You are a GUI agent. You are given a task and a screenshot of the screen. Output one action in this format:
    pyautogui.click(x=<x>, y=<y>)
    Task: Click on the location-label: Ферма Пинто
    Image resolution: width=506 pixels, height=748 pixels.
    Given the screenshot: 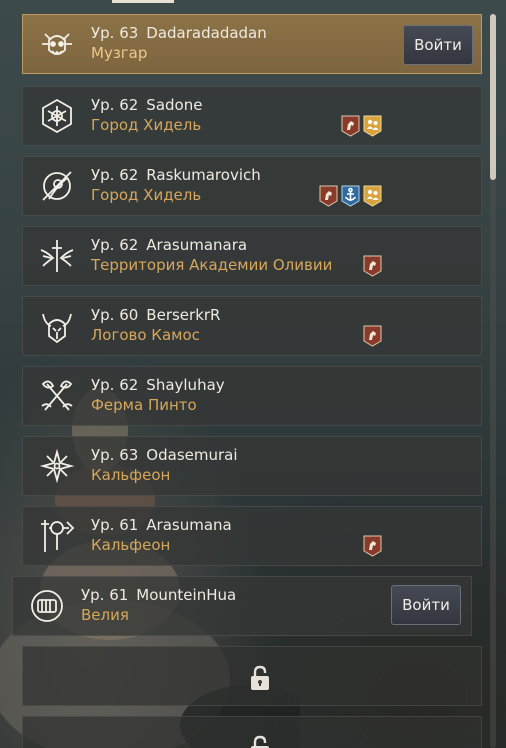 What is the action you would take?
    pyautogui.click(x=144, y=405)
    